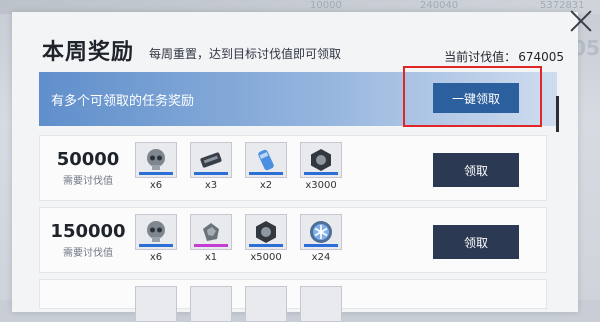 The image size is (600, 322). I want to click on reward-item: x3, so click(211, 166).